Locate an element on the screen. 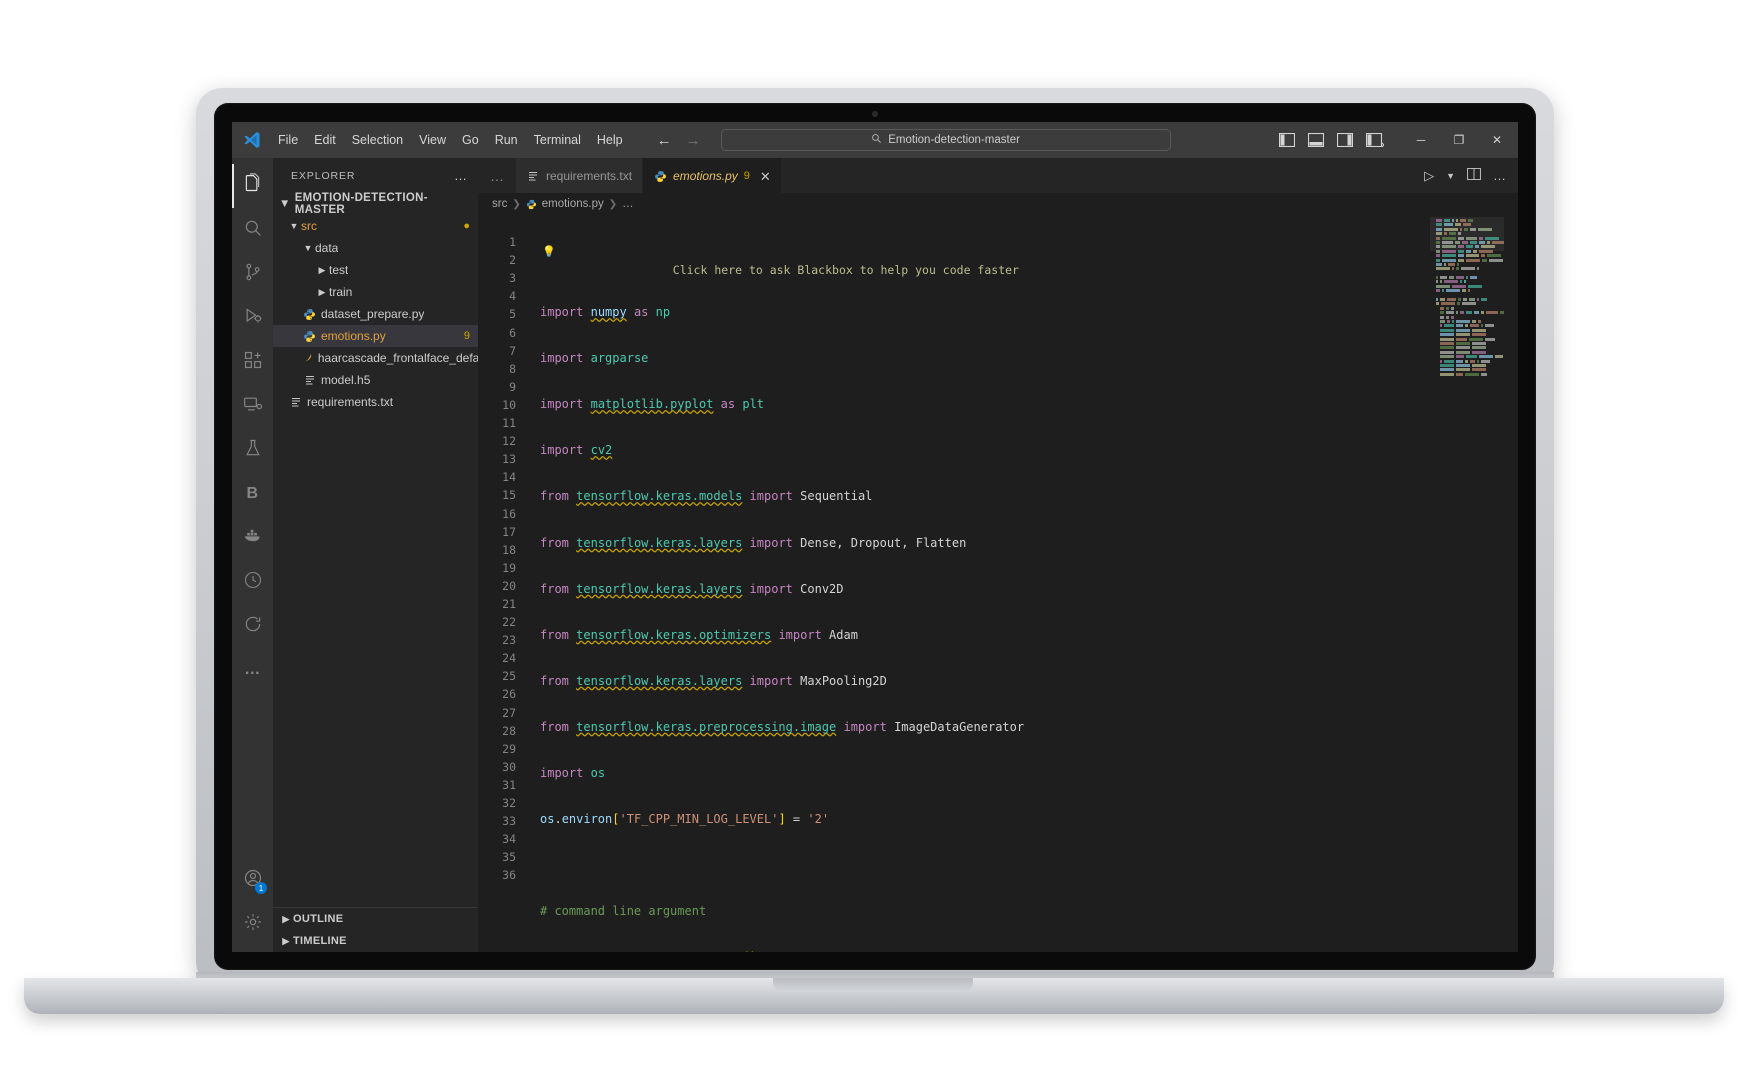  menu-terminal: Terminal is located at coordinates (557, 140).